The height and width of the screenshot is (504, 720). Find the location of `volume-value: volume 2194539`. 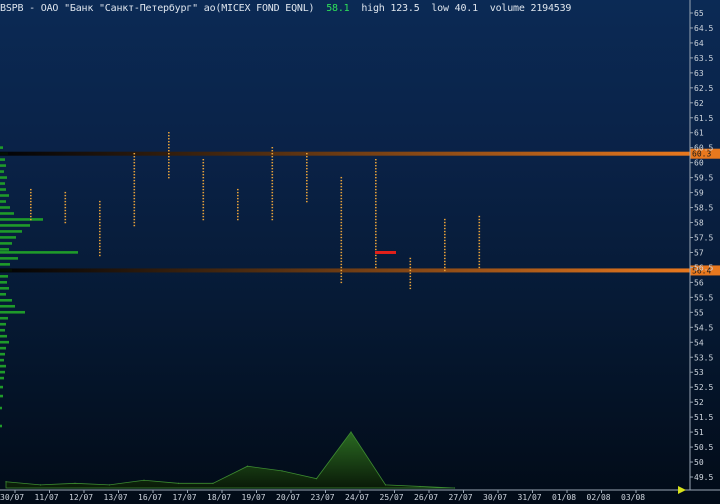

volume-value: volume 2194539 is located at coordinates (530, 8).